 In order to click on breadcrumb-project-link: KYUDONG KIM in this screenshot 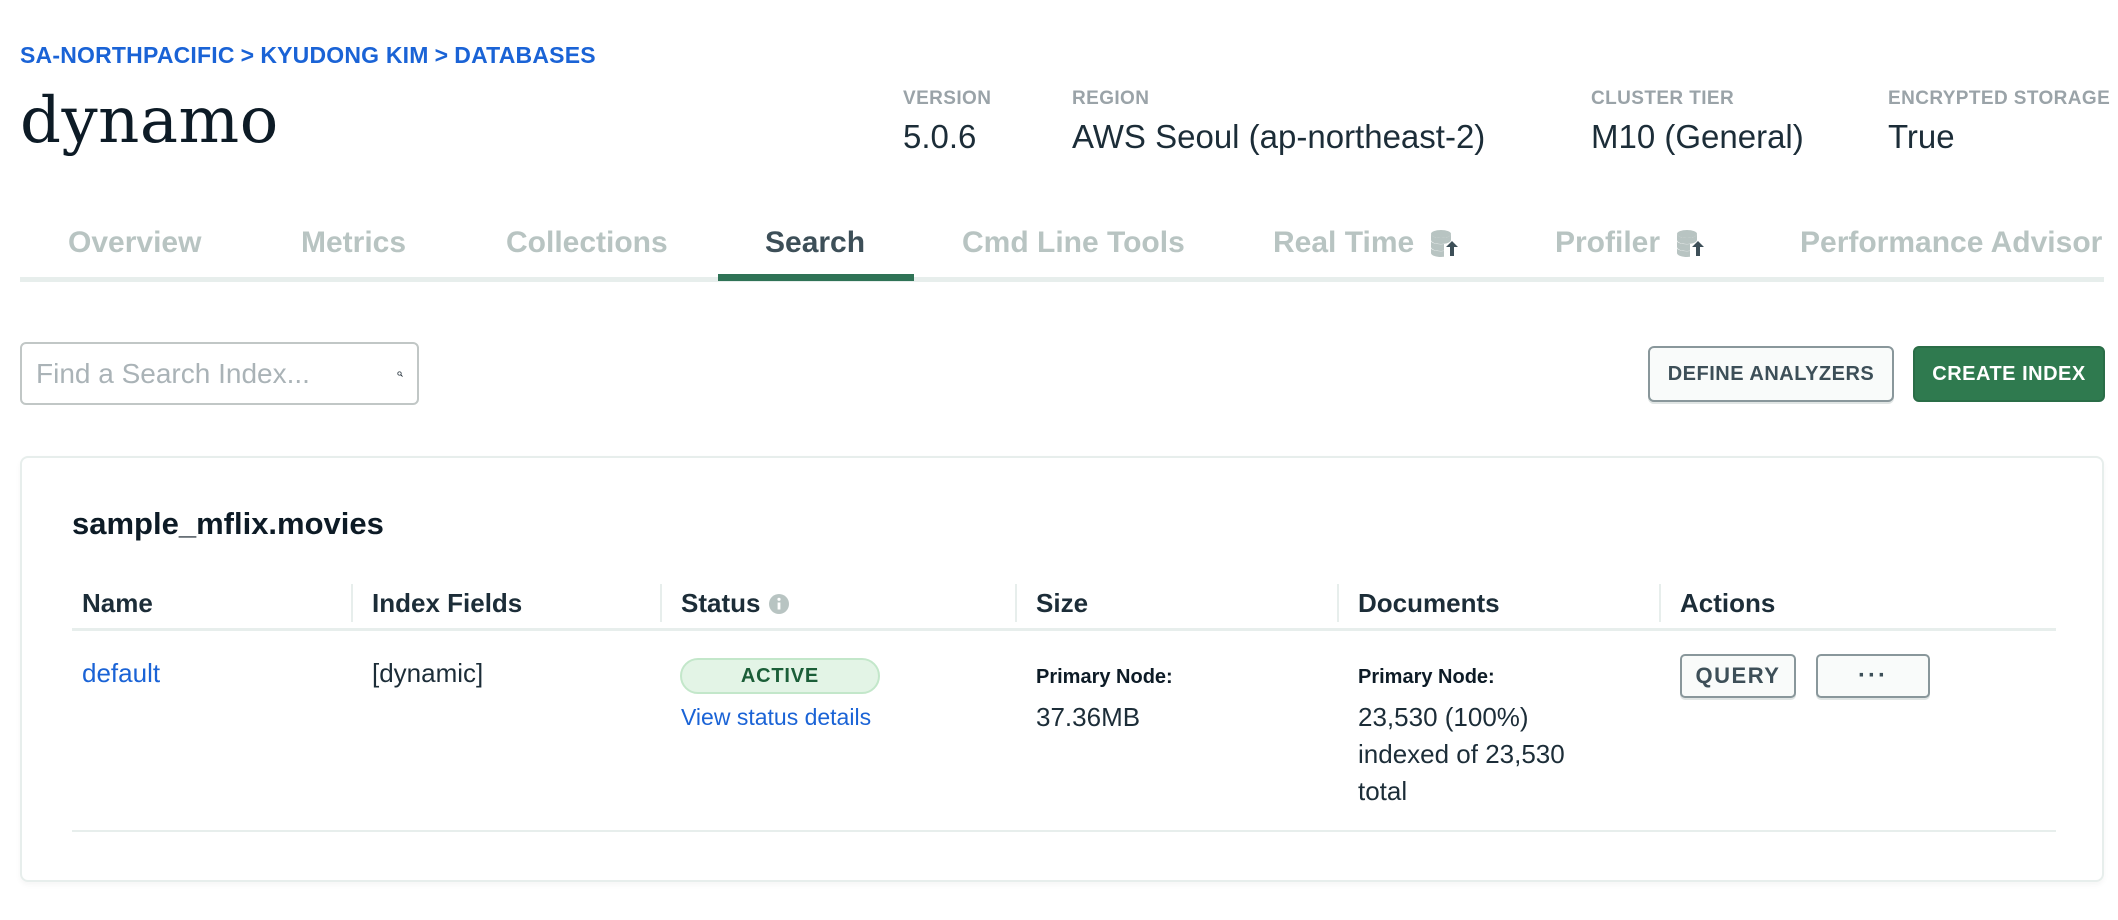, I will do `click(344, 55)`.